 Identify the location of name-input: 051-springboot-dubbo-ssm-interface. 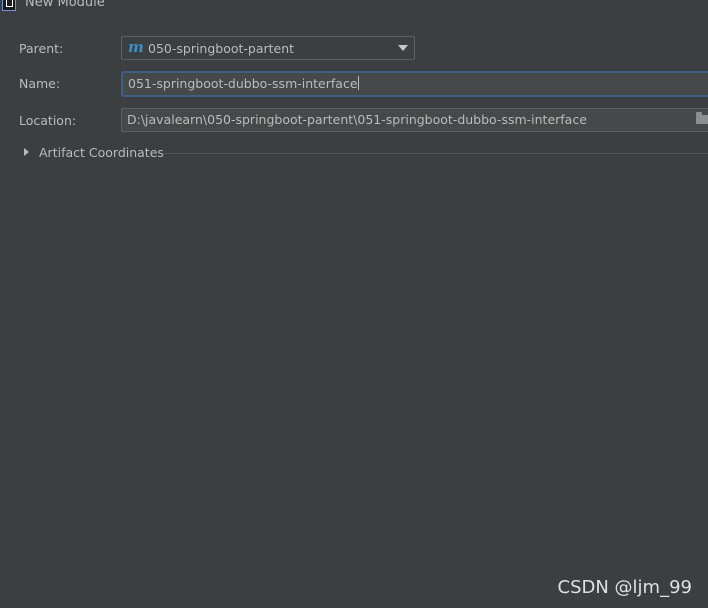
(414, 84).